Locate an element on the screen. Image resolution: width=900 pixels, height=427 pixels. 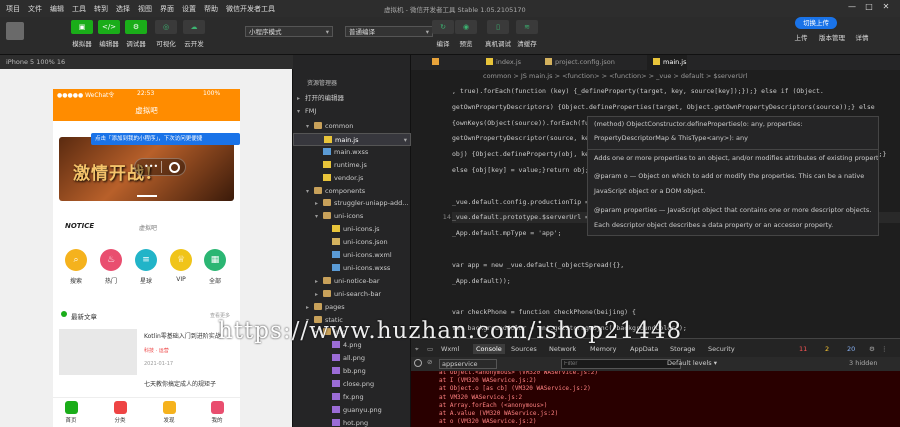
toolbar-button-1: </> 编辑器 is located at coordinates (109, 34).